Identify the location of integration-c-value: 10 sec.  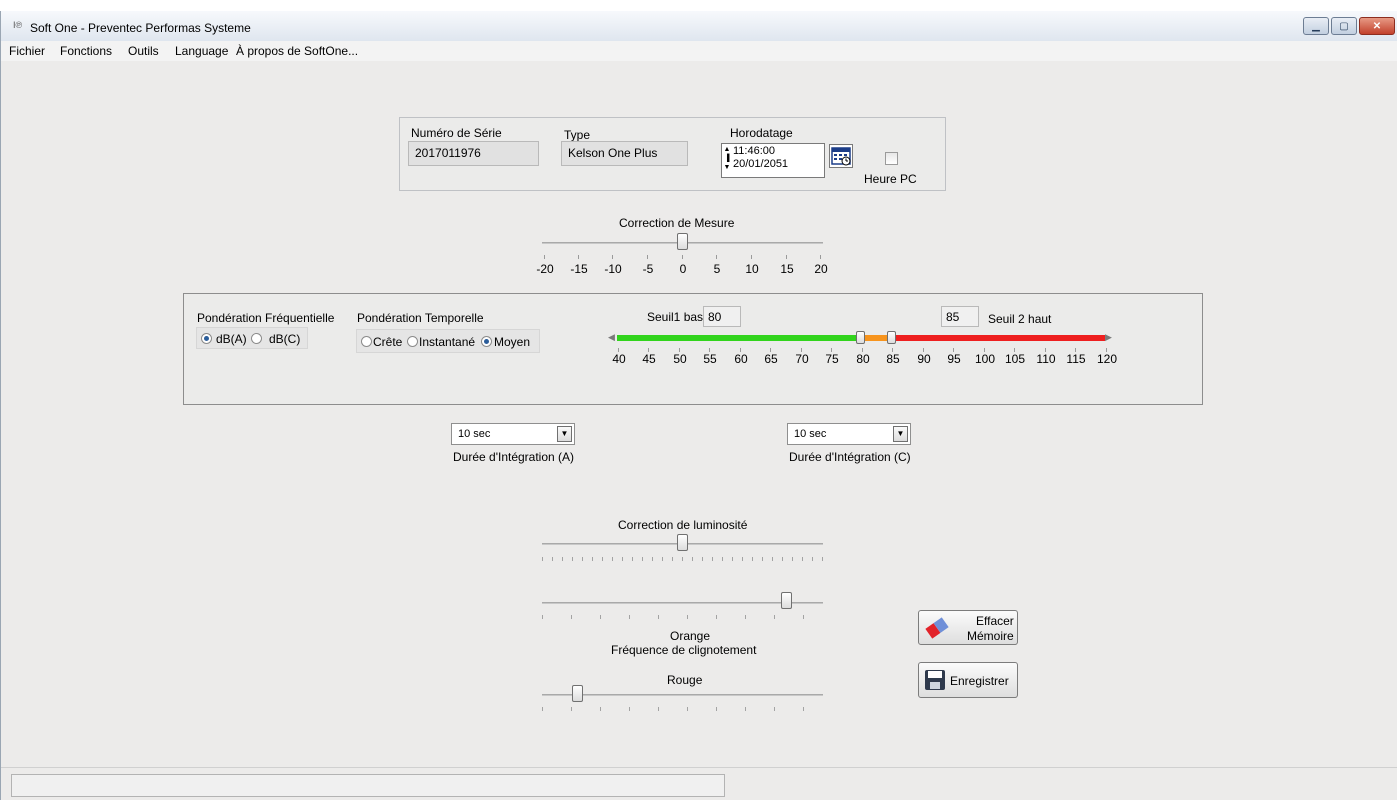
(810, 434).